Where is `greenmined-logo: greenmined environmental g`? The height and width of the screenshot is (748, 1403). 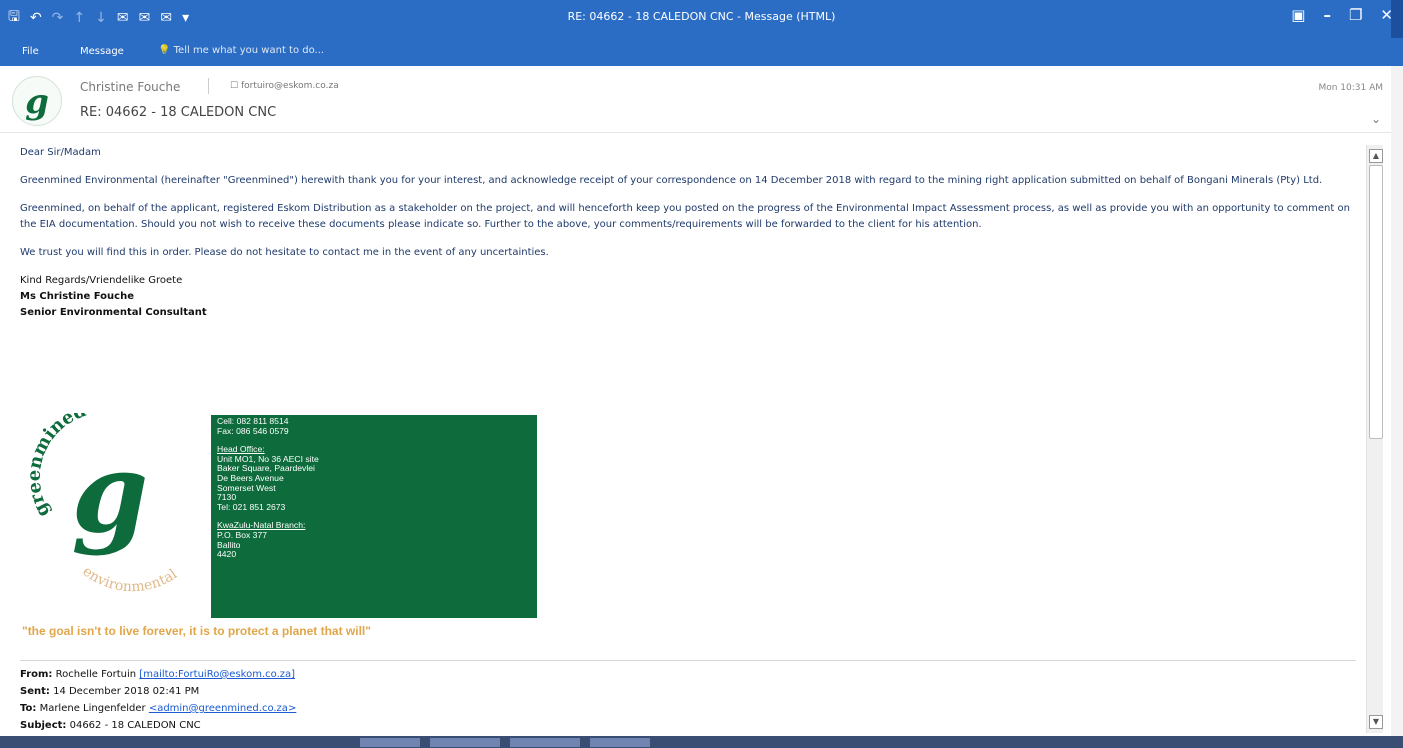 greenmined-logo: greenmined environmental g is located at coordinates (107, 501).